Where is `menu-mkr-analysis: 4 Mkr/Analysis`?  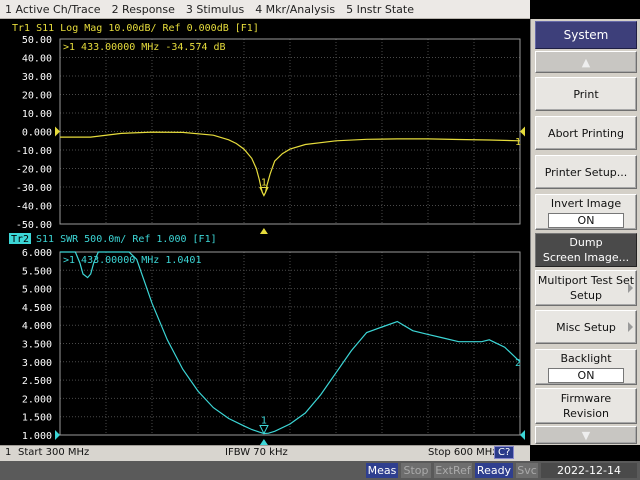 menu-mkr-analysis: 4 Mkr/Analysis is located at coordinates (295, 9).